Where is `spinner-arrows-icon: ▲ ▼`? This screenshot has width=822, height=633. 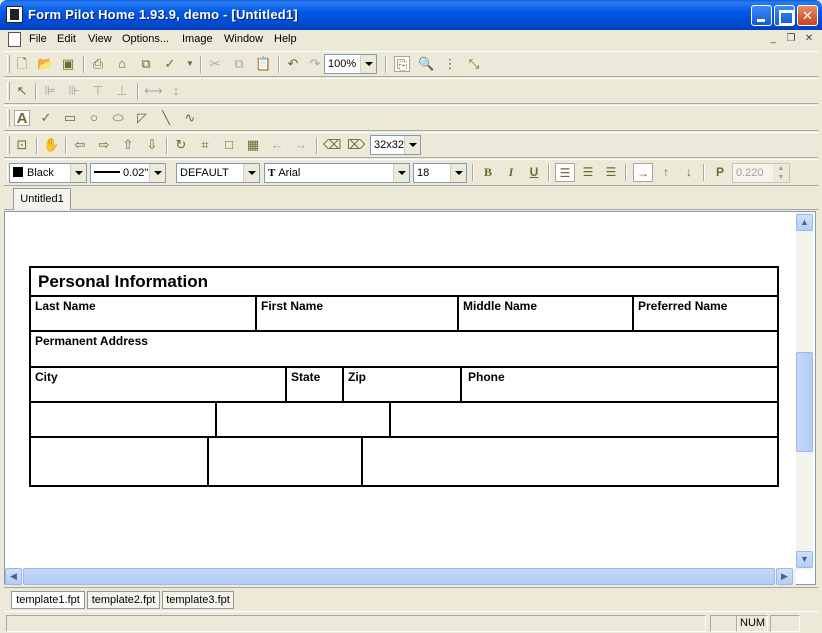 spinner-arrows-icon: ▲ ▼ is located at coordinates (781, 173).